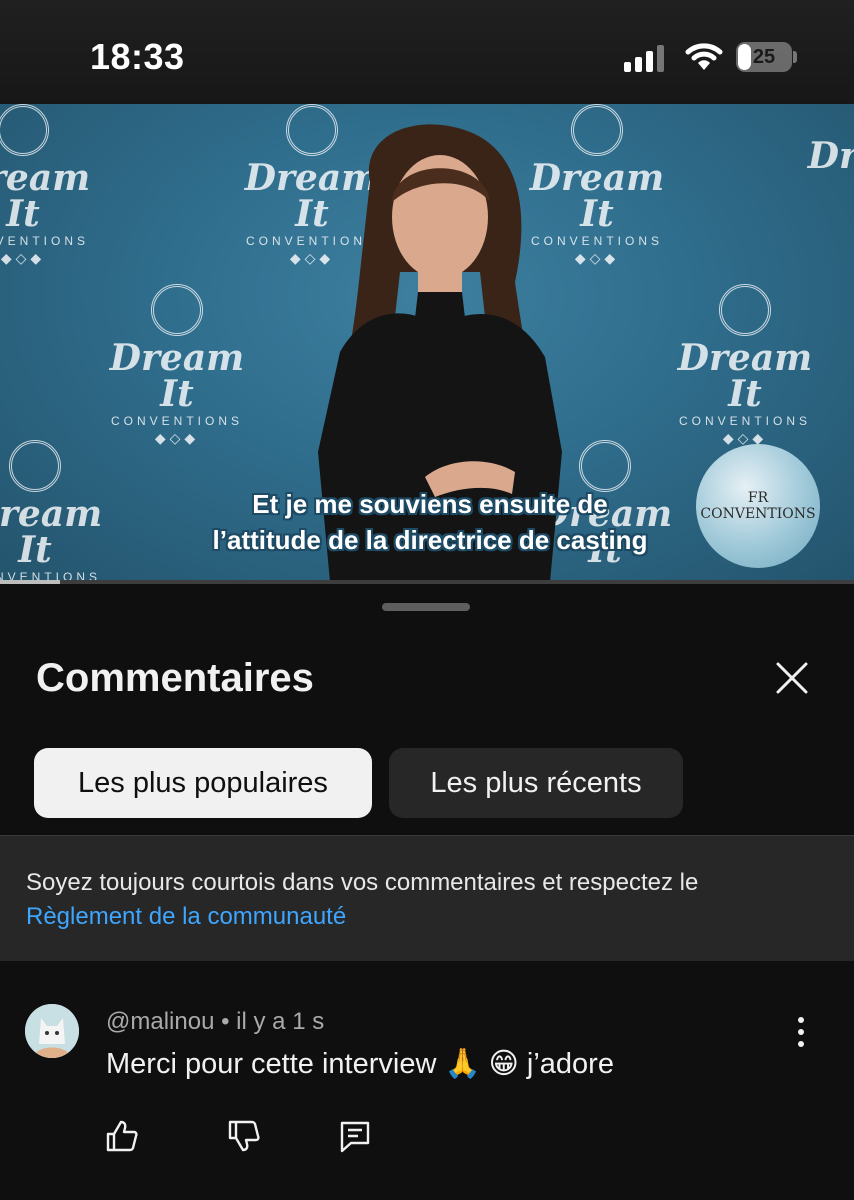  I want to click on battery-icon: 25, so click(764, 57).